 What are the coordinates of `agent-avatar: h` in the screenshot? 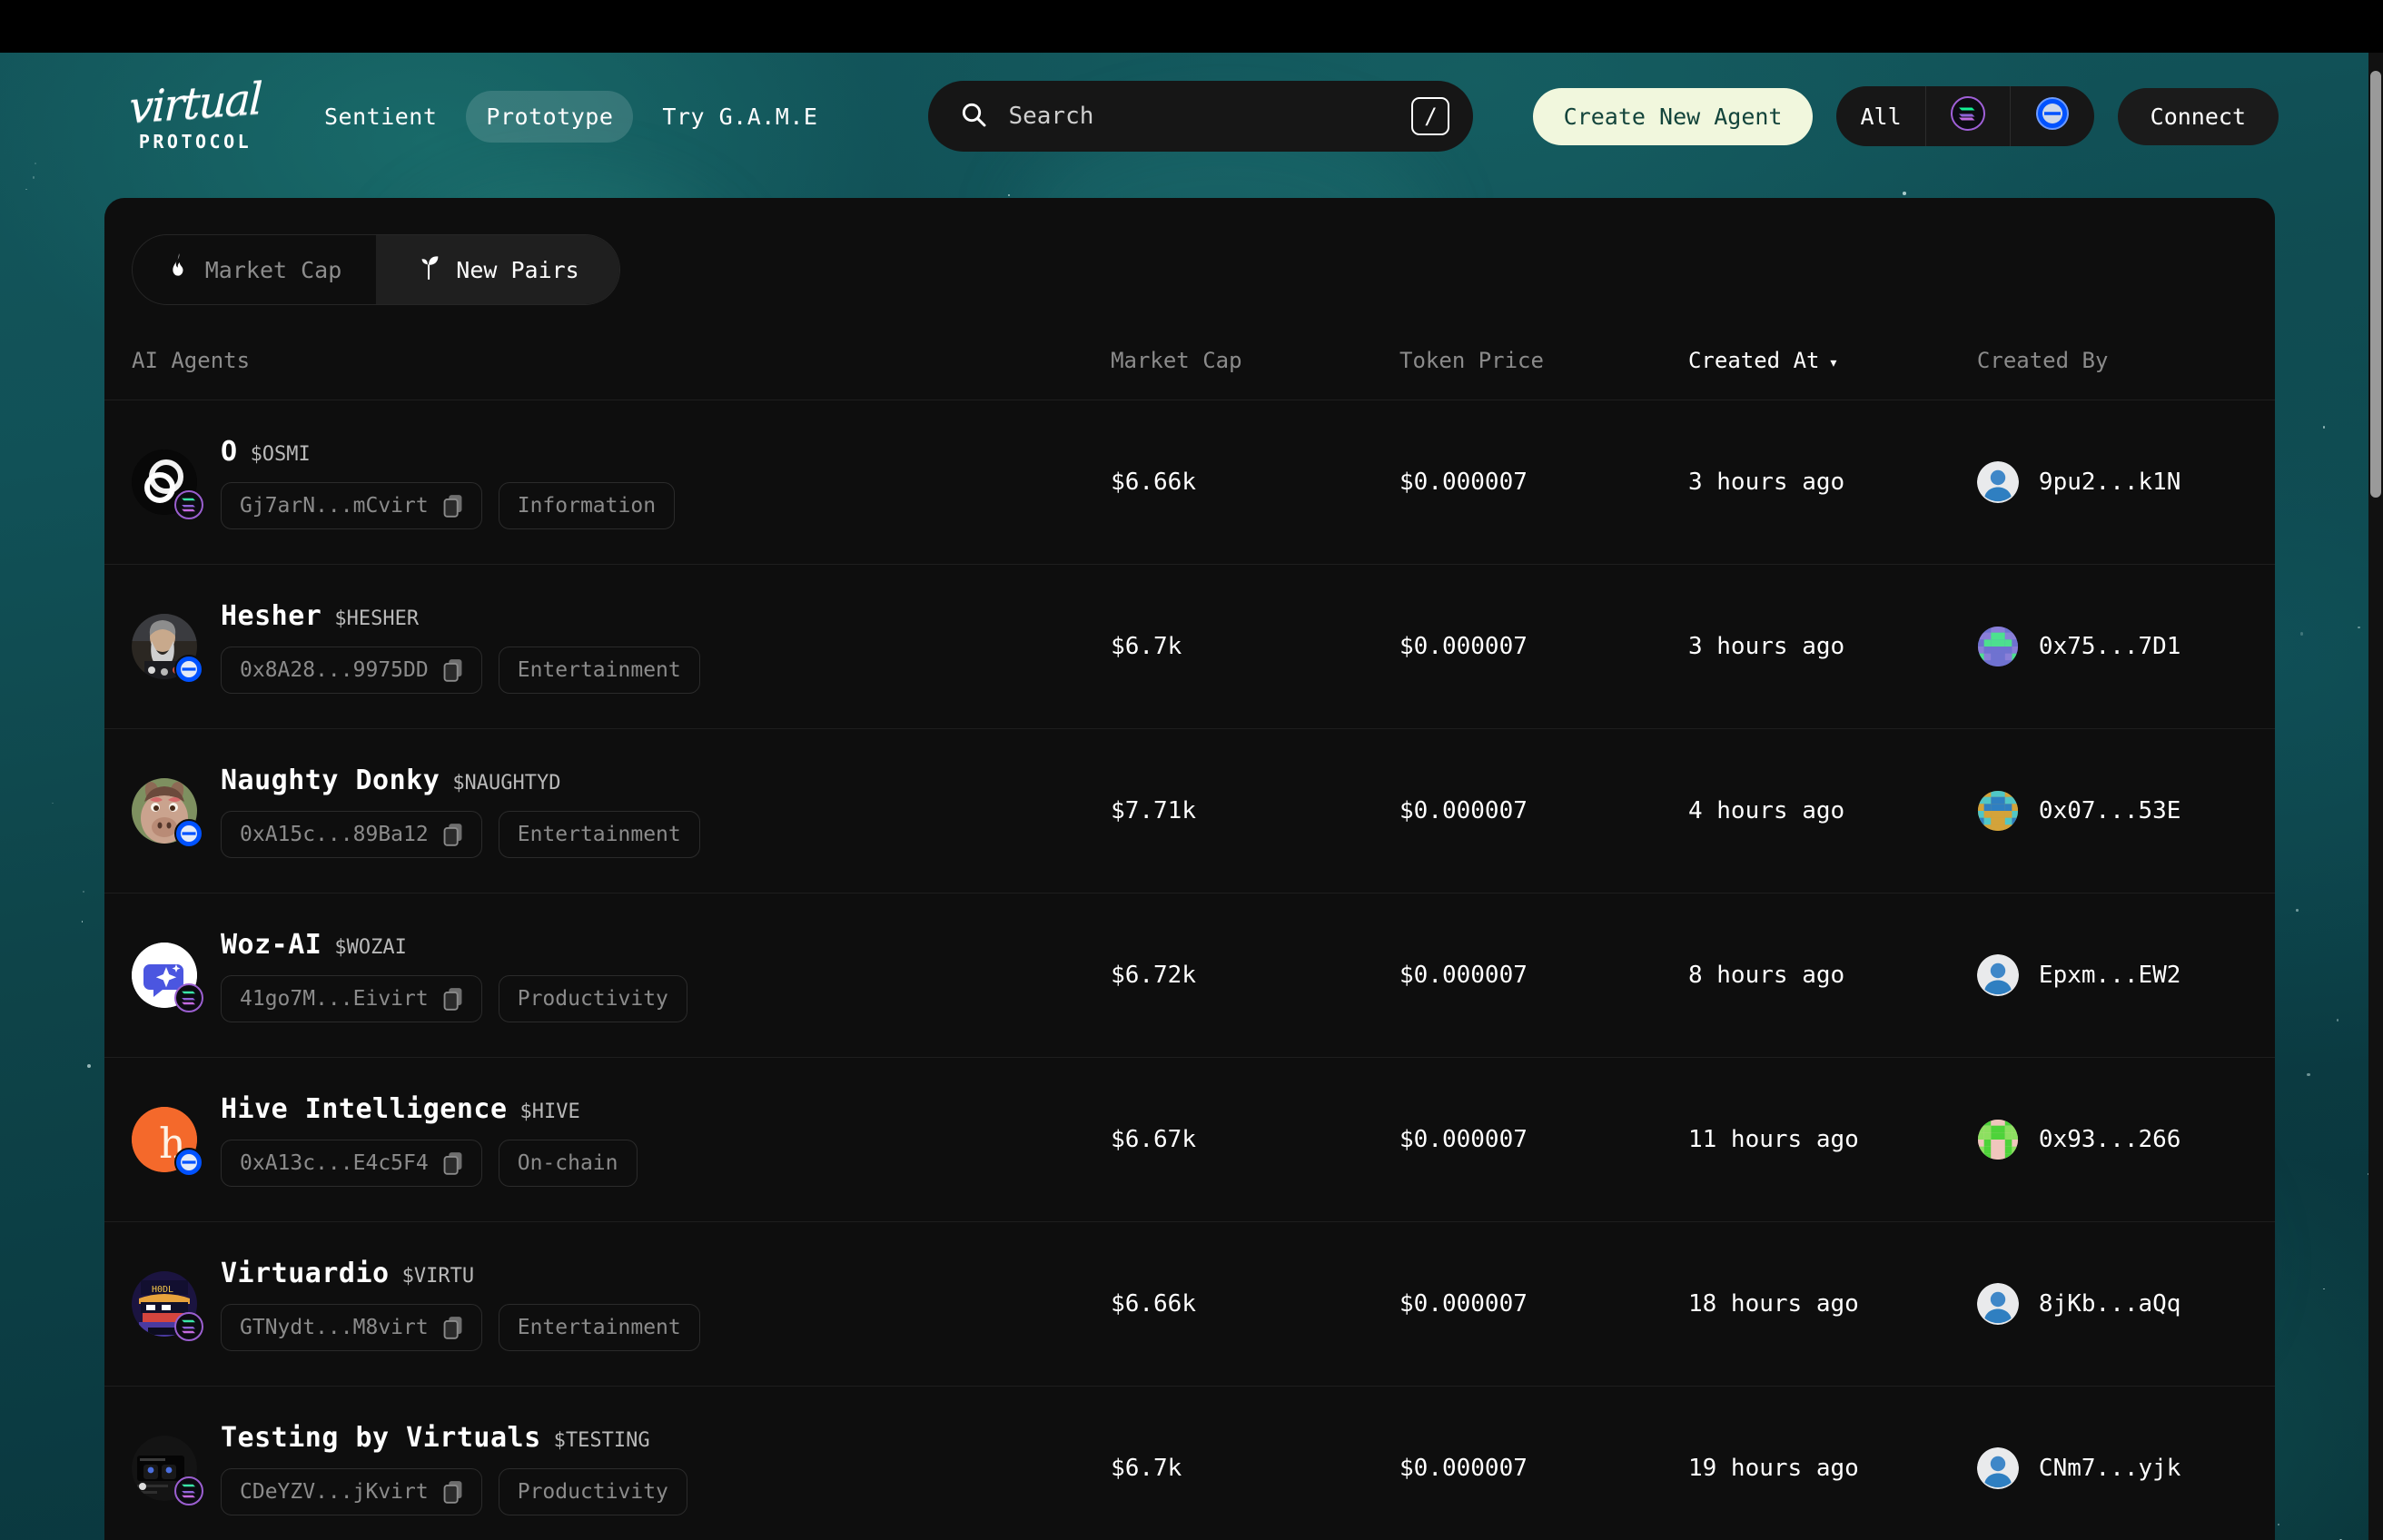 It's located at (167, 1142).